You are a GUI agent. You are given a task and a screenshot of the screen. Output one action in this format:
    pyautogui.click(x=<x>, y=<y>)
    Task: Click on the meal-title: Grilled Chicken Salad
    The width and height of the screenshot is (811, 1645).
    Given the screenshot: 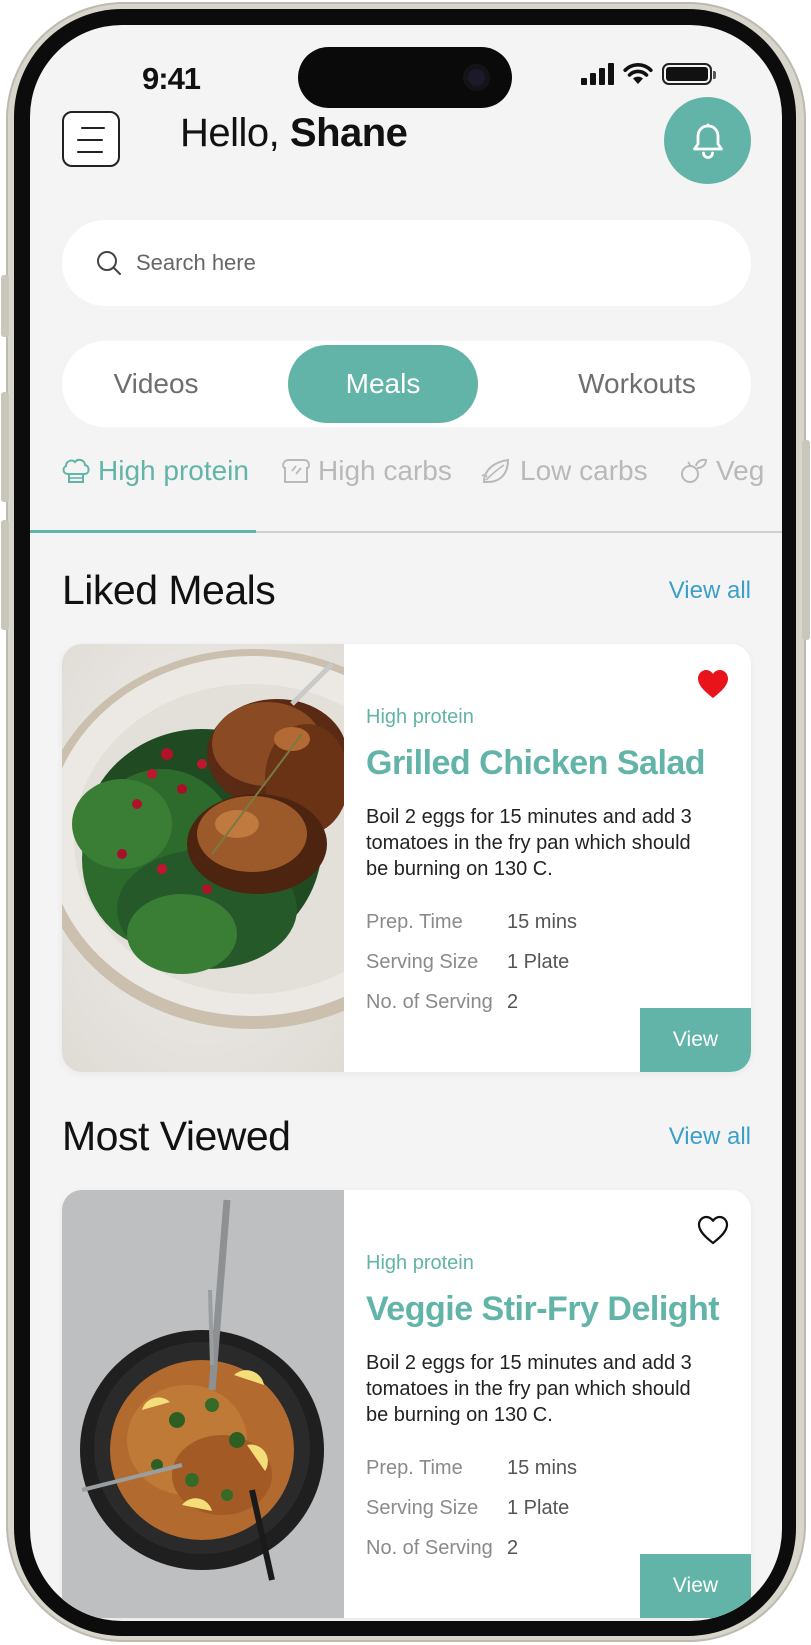 What is the action you would take?
    pyautogui.click(x=536, y=763)
    